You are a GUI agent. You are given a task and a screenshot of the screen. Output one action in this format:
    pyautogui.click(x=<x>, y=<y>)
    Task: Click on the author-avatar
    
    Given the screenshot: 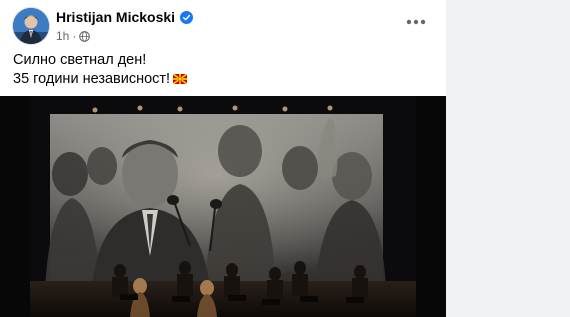 What is the action you would take?
    pyautogui.click(x=31, y=26)
    